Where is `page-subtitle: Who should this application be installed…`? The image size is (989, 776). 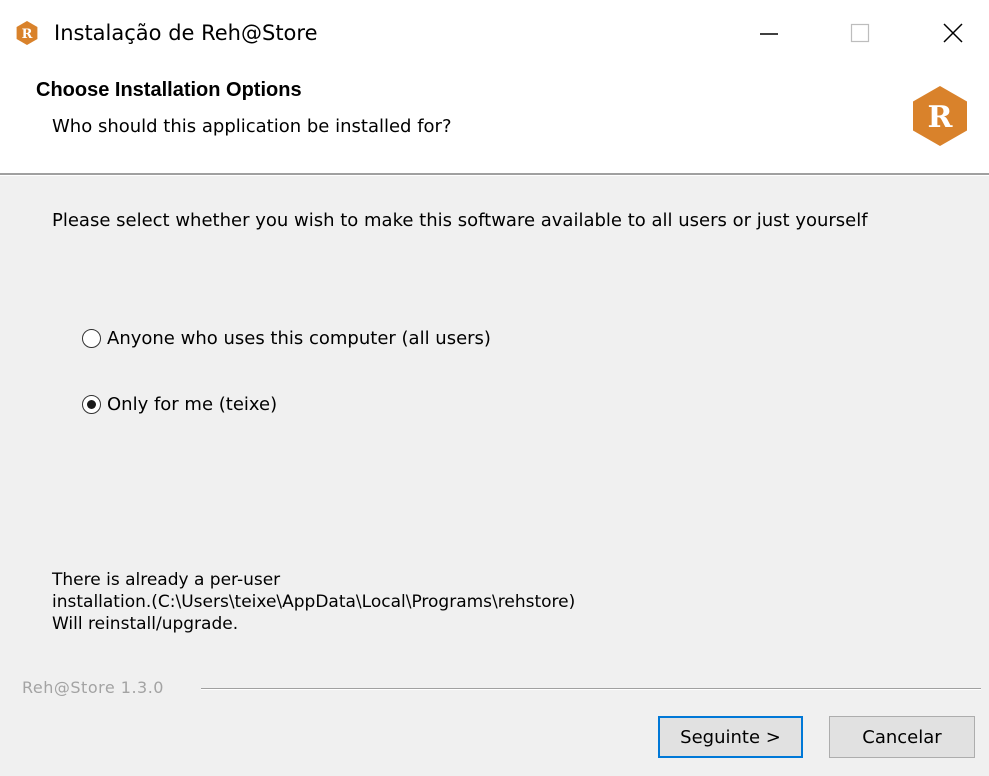 page-subtitle: Who should this application be installed… is located at coordinates (252, 126).